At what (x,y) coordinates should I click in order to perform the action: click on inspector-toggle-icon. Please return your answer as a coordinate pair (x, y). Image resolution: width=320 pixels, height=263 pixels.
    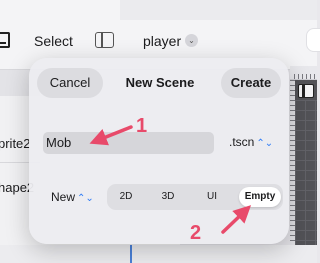
    Looking at the image, I should click on (306, 91).